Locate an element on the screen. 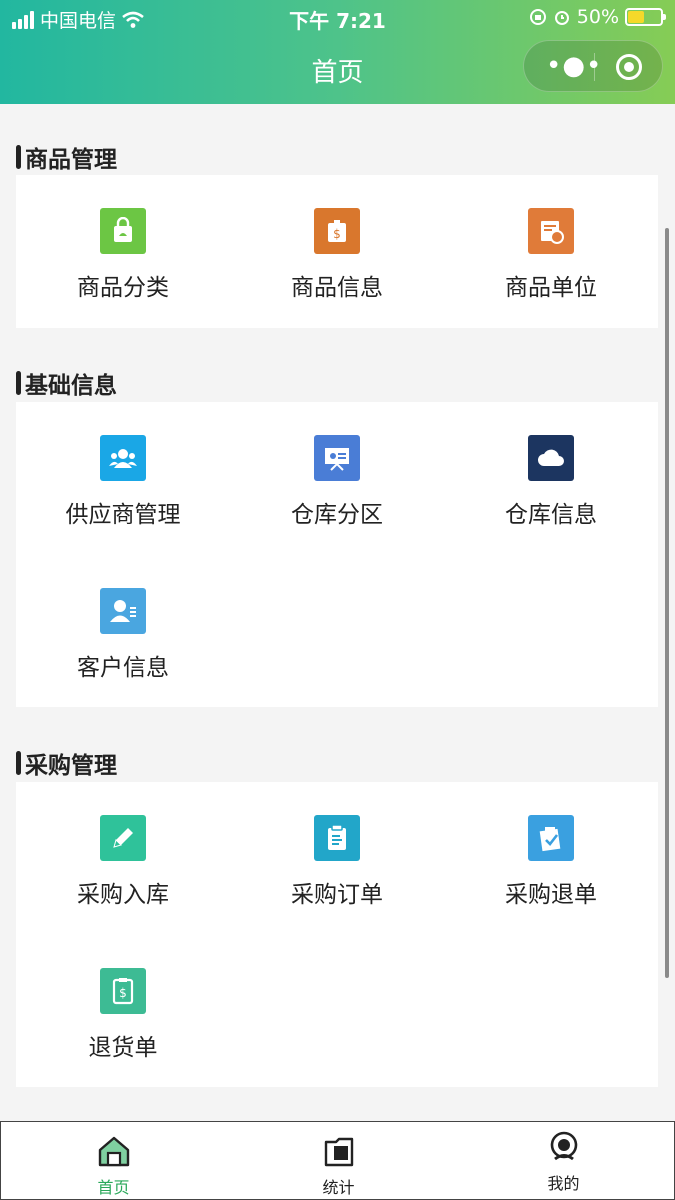 This screenshot has height=1200, width=675. contact-card-icon is located at coordinates (123, 611).